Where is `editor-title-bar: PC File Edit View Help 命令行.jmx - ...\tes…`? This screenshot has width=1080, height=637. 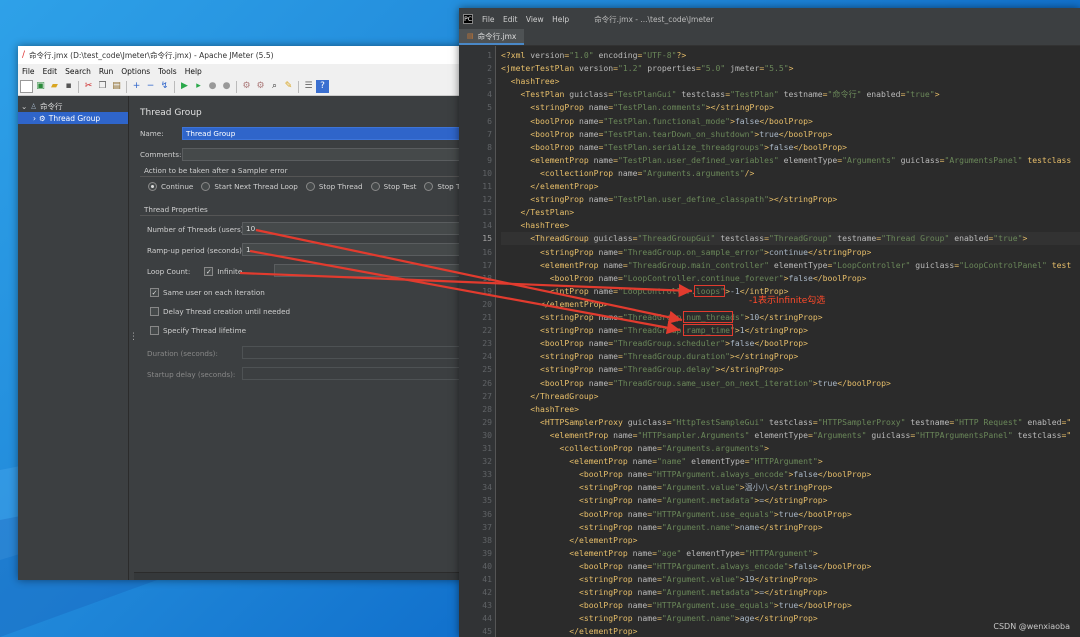 editor-title-bar: PC File Edit View Help 命令行.jmx - ...\tes… is located at coordinates (769, 19).